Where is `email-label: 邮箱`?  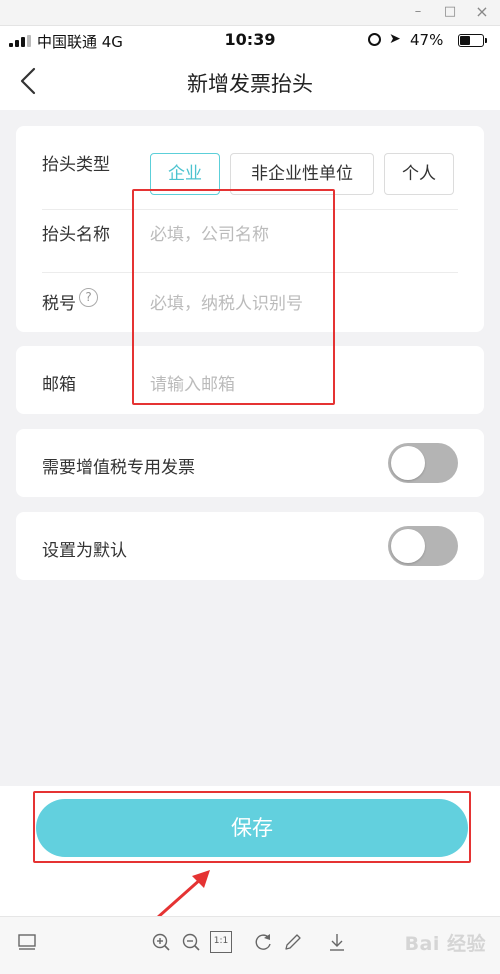 email-label: 邮箱 is located at coordinates (59, 385).